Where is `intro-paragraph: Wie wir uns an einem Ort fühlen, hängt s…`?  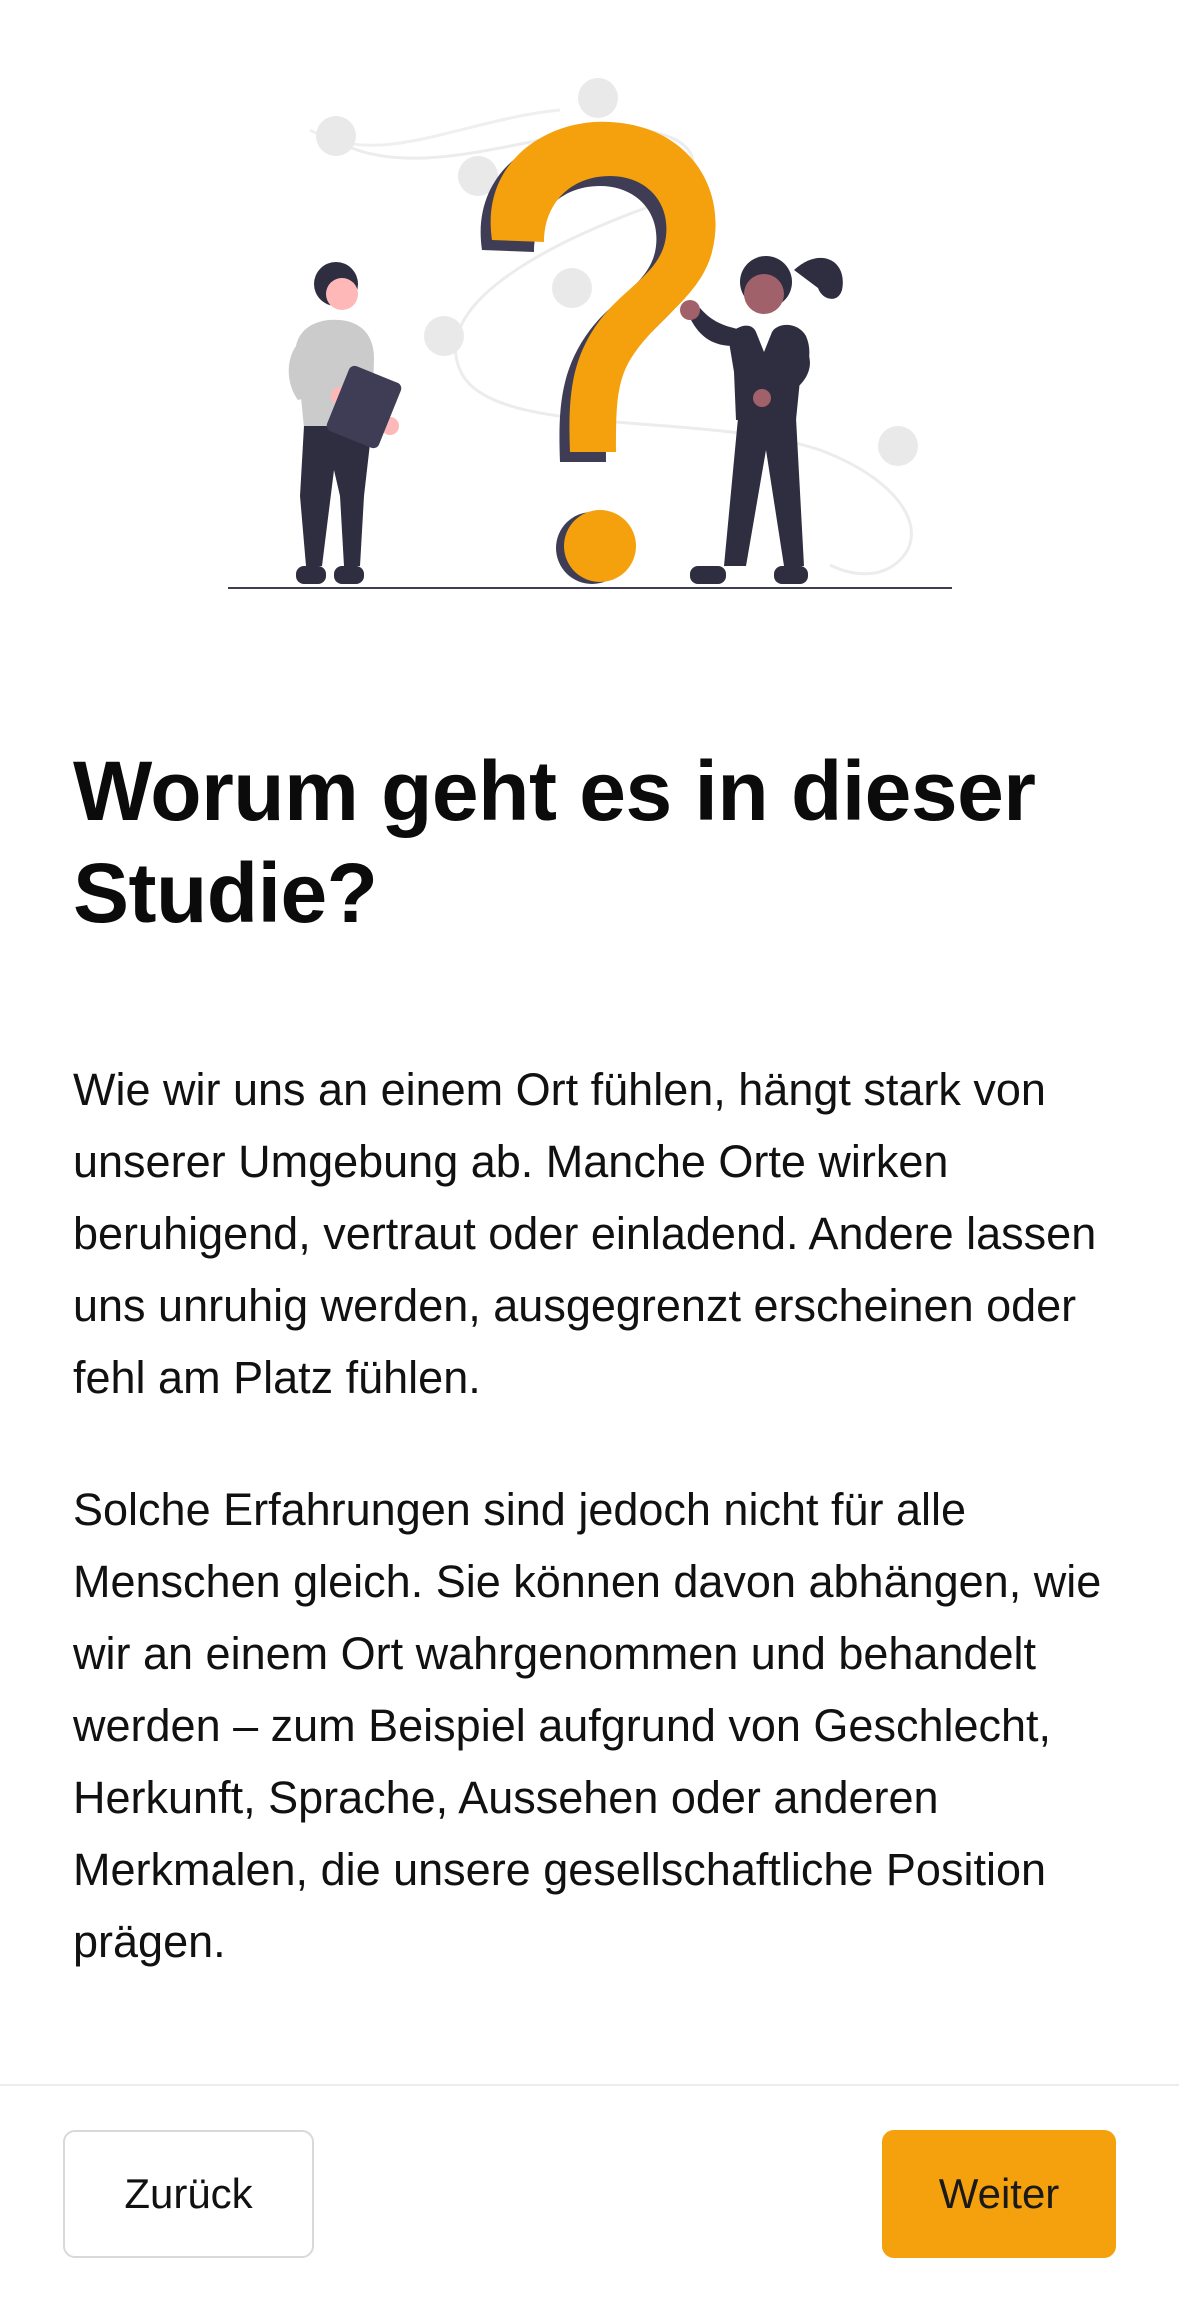 intro-paragraph: Wie wir uns an einem Ort fühlen, hängt s… is located at coordinates (585, 1233).